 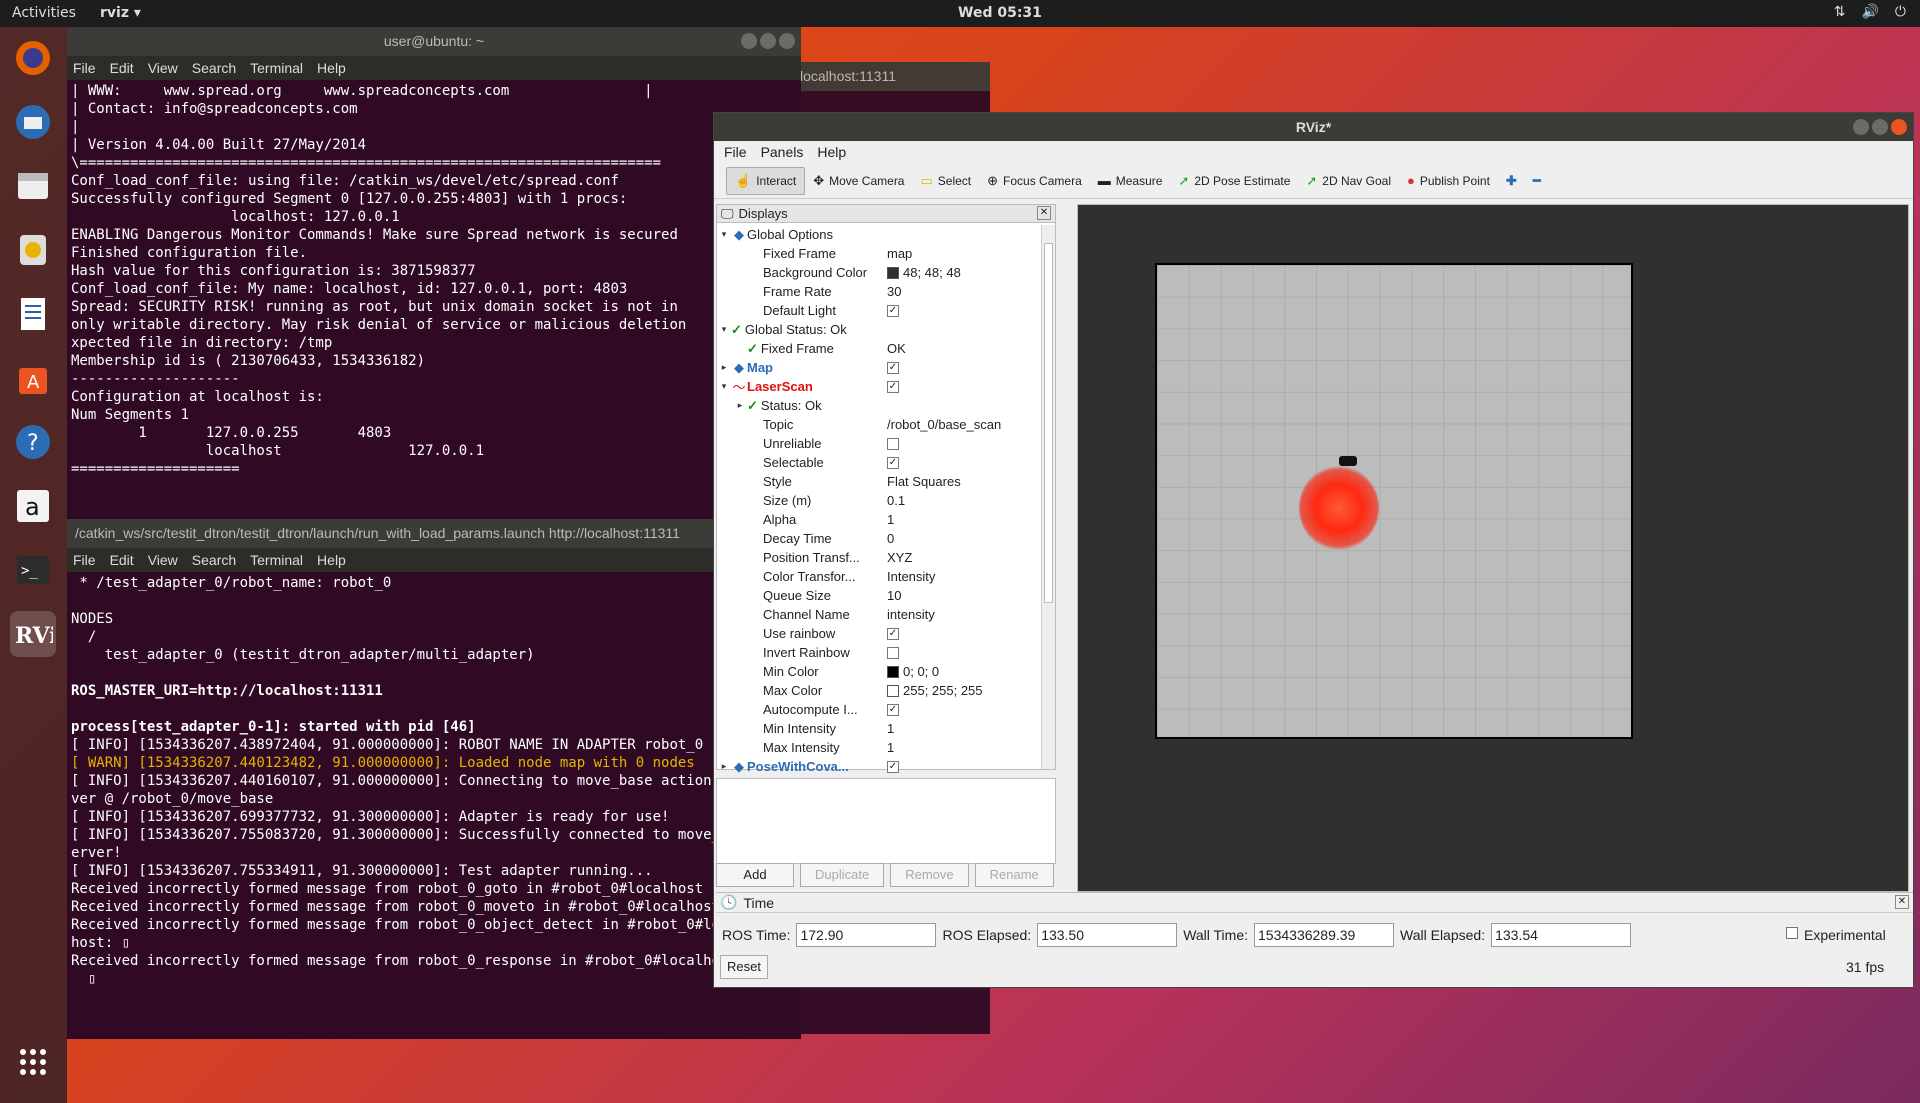 What do you see at coordinates (858, 181) in the screenshot?
I see `tool-move-camera: ✥ Move Camera` at bounding box center [858, 181].